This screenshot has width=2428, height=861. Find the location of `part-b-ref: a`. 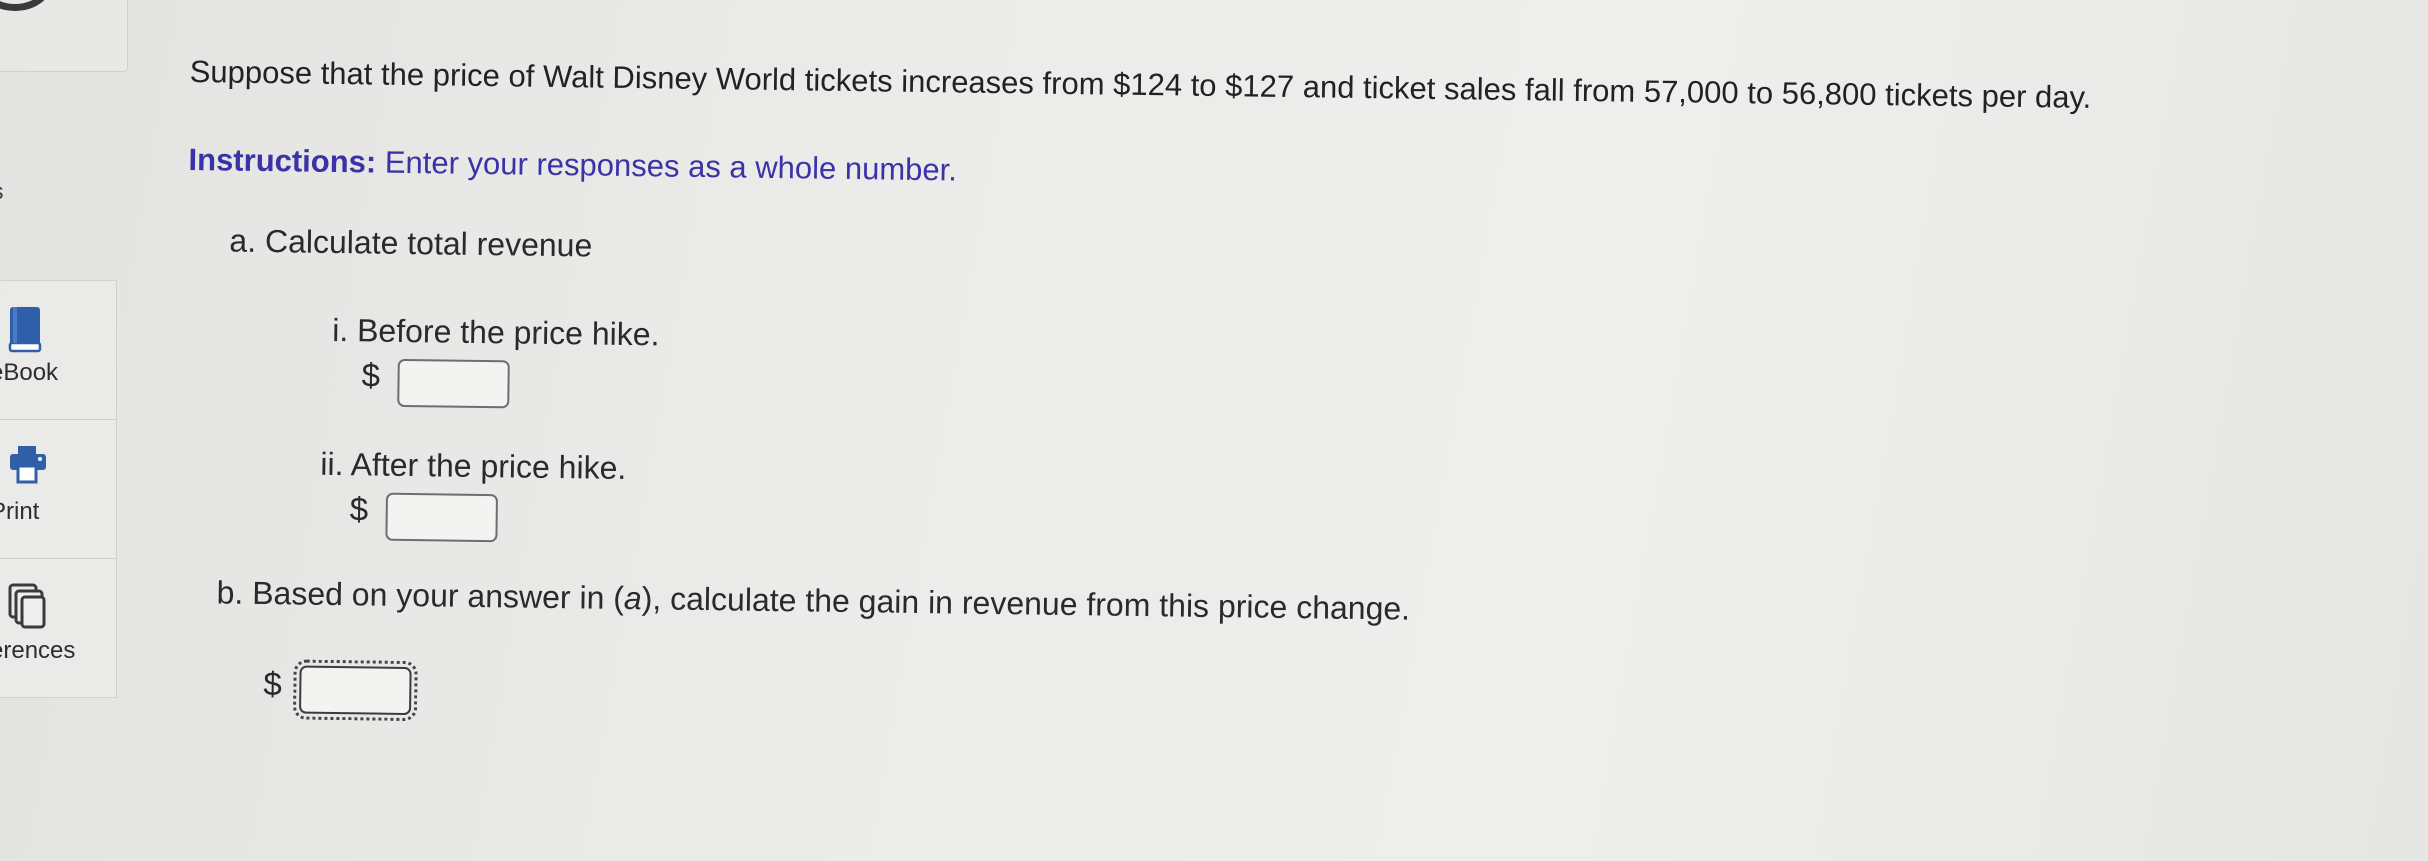

part-b-ref: a is located at coordinates (632, 598).